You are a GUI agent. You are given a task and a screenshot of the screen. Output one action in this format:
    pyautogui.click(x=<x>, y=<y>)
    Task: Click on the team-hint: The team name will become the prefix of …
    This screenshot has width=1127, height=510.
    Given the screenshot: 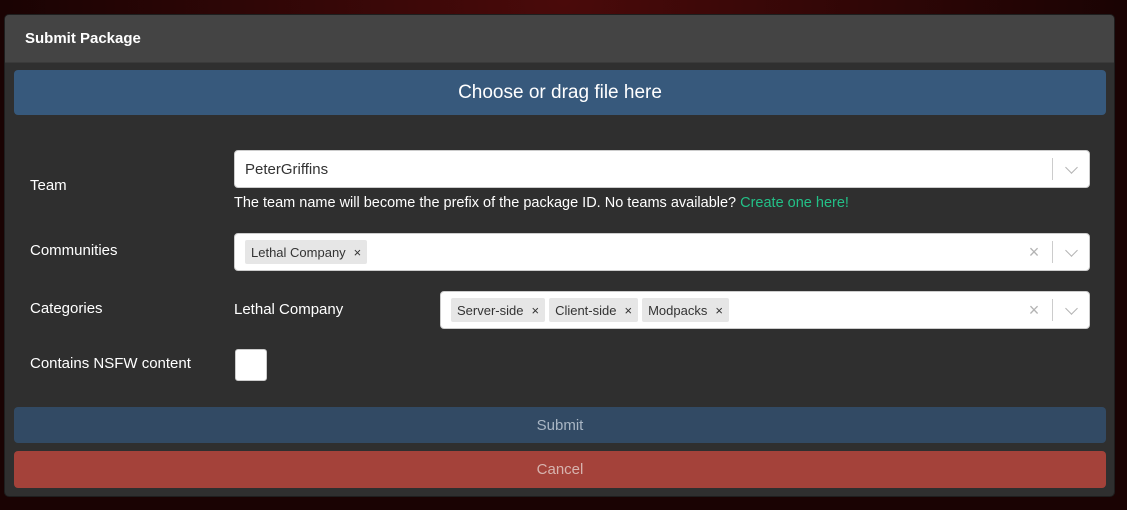 What is the action you would take?
    pyautogui.click(x=541, y=203)
    